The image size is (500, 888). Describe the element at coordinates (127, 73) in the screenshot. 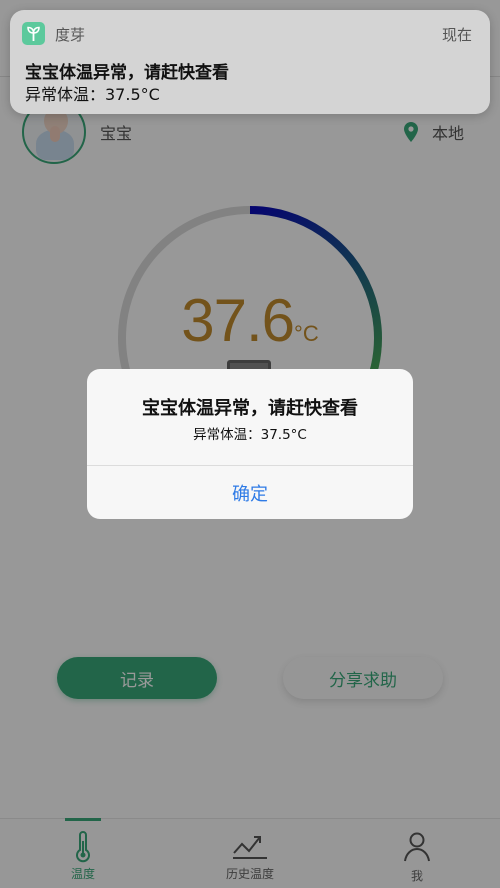

I see `notification-title: 宝宝体温异常，请赶快查看` at that location.